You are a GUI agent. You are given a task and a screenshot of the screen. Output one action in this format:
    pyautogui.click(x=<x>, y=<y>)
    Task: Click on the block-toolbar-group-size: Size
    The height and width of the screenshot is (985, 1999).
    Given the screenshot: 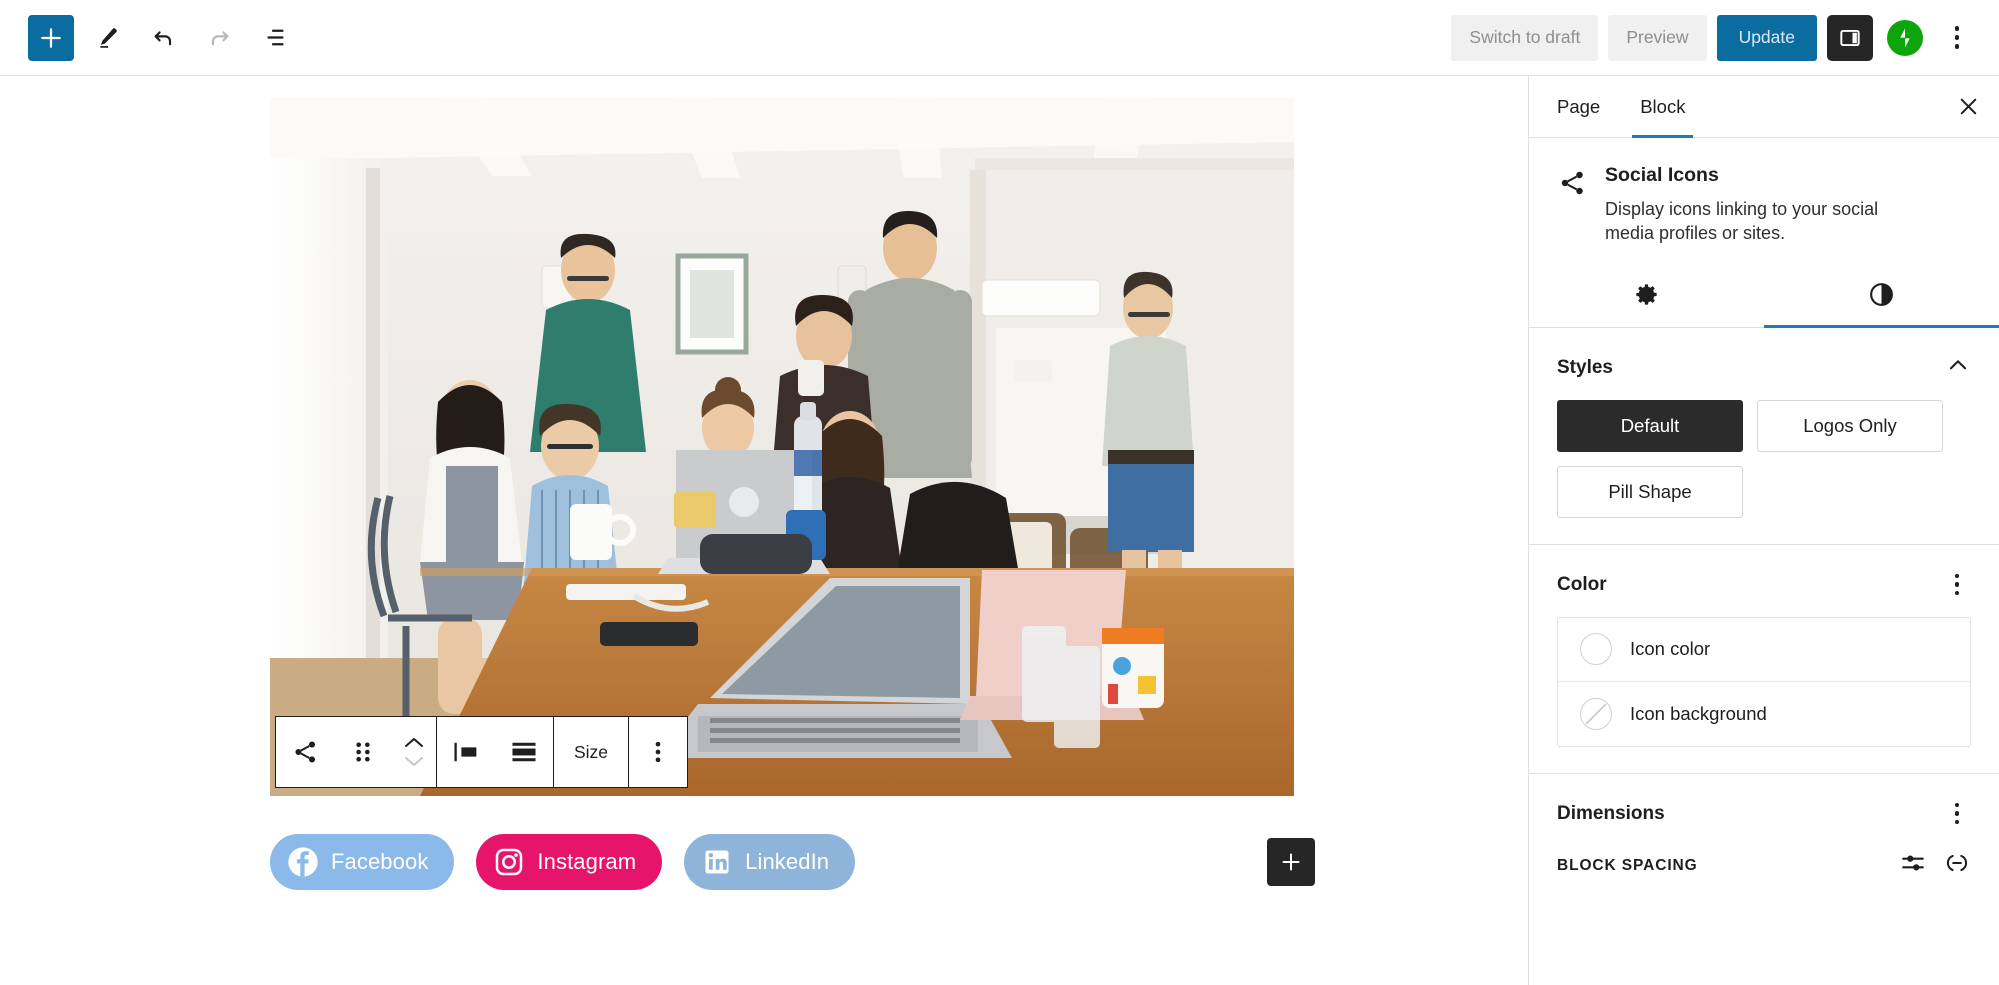 What is the action you would take?
    pyautogui.click(x=591, y=752)
    